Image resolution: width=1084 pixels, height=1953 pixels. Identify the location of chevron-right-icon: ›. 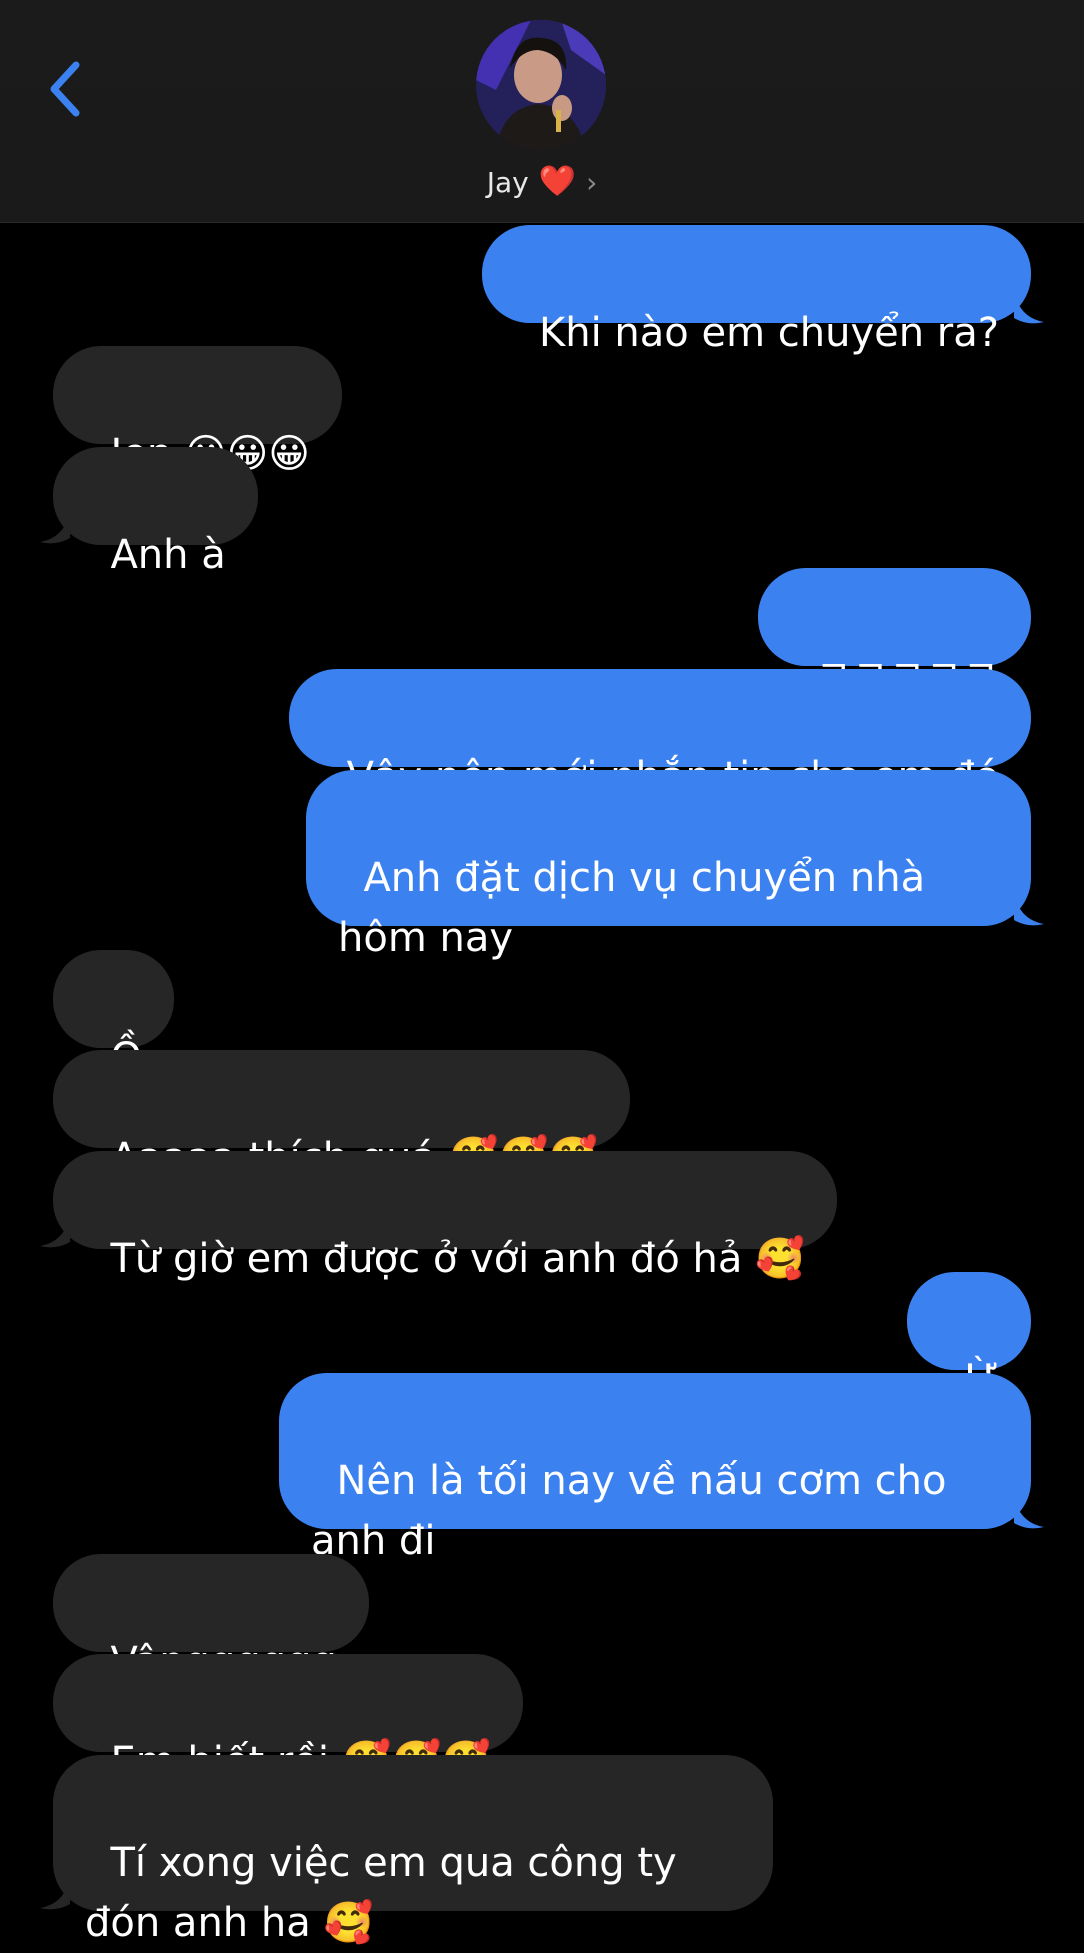
(592, 182).